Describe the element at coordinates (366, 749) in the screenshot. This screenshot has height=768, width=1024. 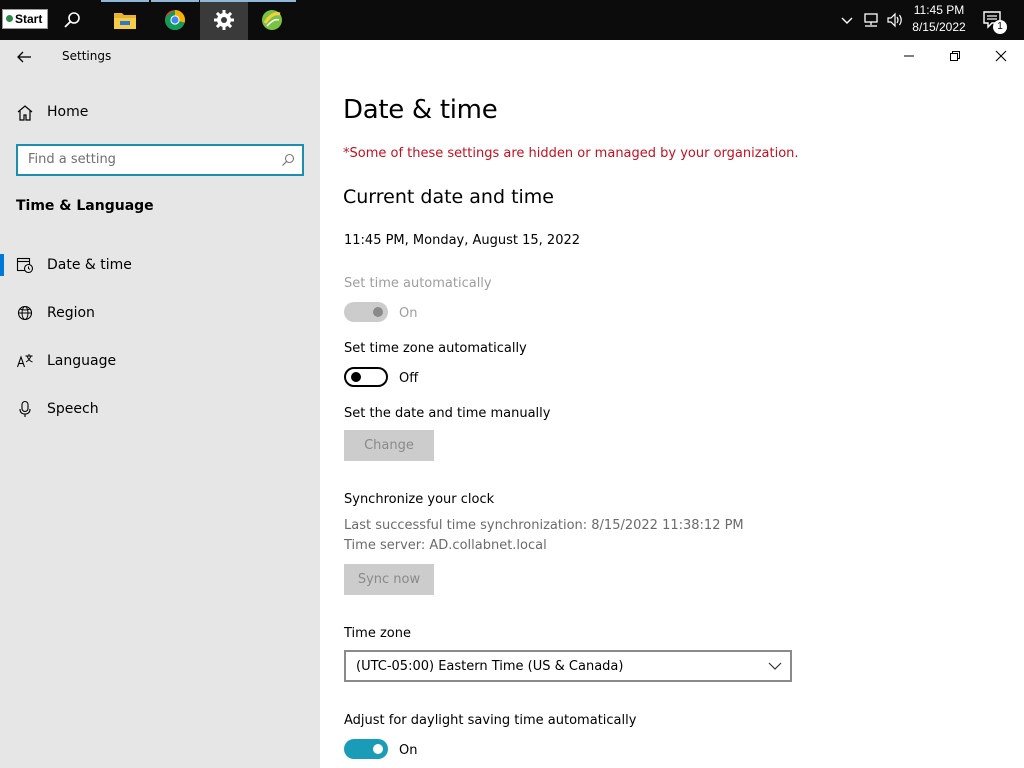
I see `dst-toggle` at that location.